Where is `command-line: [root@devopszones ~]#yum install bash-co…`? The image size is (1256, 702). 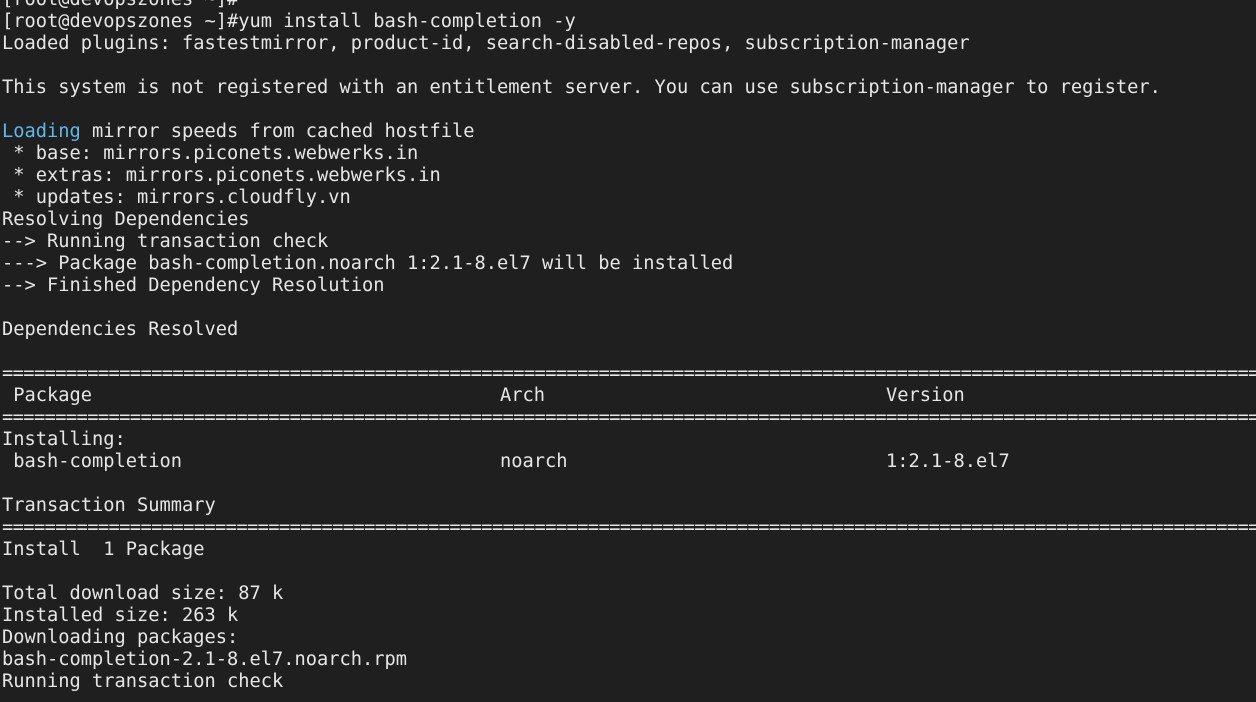 command-line: [root@devopszones ~]#yum install bash-co… is located at coordinates (289, 21).